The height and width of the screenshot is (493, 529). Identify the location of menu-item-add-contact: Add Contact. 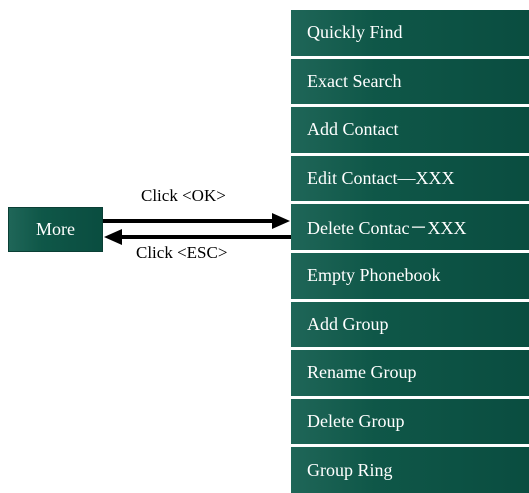
(410, 131).